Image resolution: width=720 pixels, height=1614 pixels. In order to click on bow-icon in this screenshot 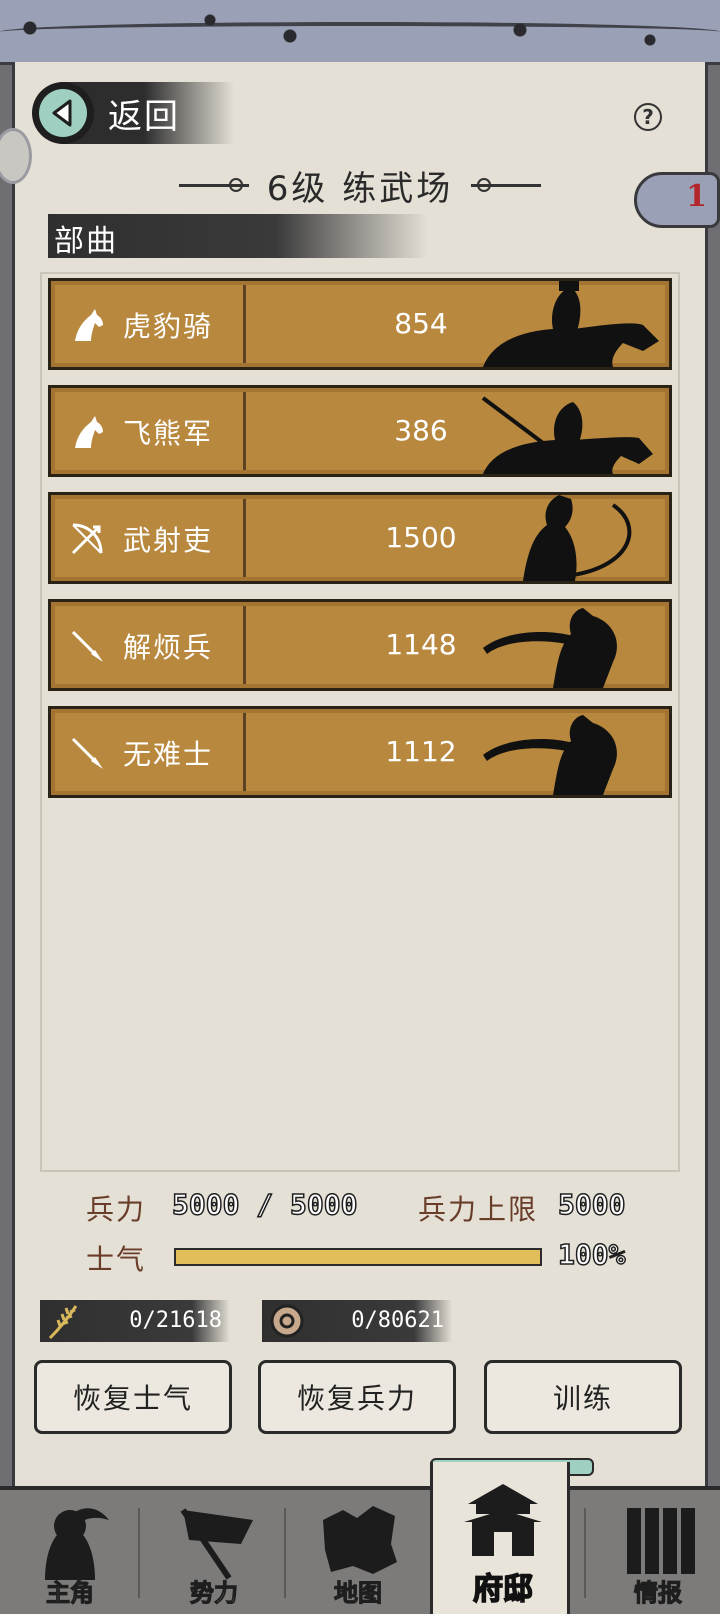, I will do `click(87, 539)`.